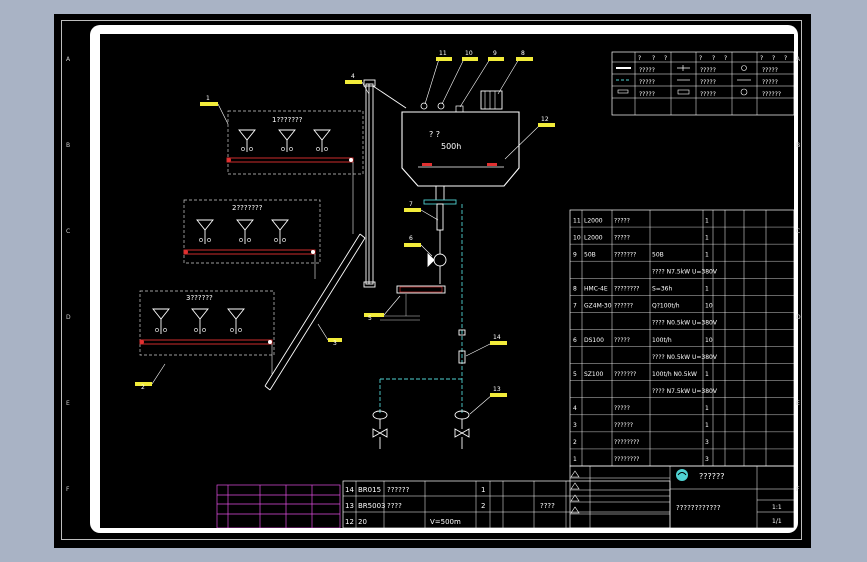  What do you see at coordinates (575, 306) in the screenshot?
I see `bom-cell-no: 7` at bounding box center [575, 306].